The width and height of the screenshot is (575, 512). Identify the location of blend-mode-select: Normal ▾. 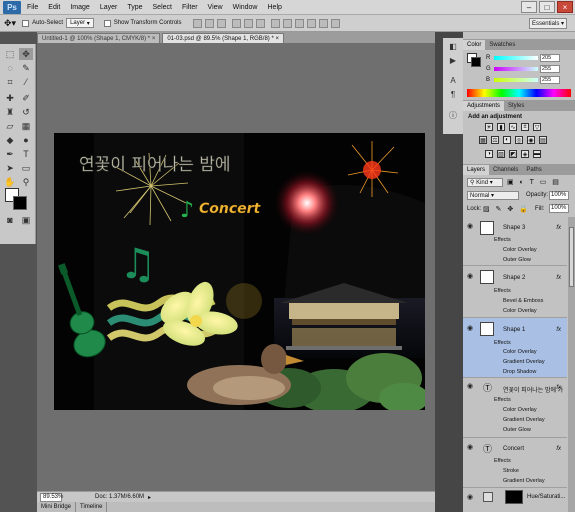
(493, 195).